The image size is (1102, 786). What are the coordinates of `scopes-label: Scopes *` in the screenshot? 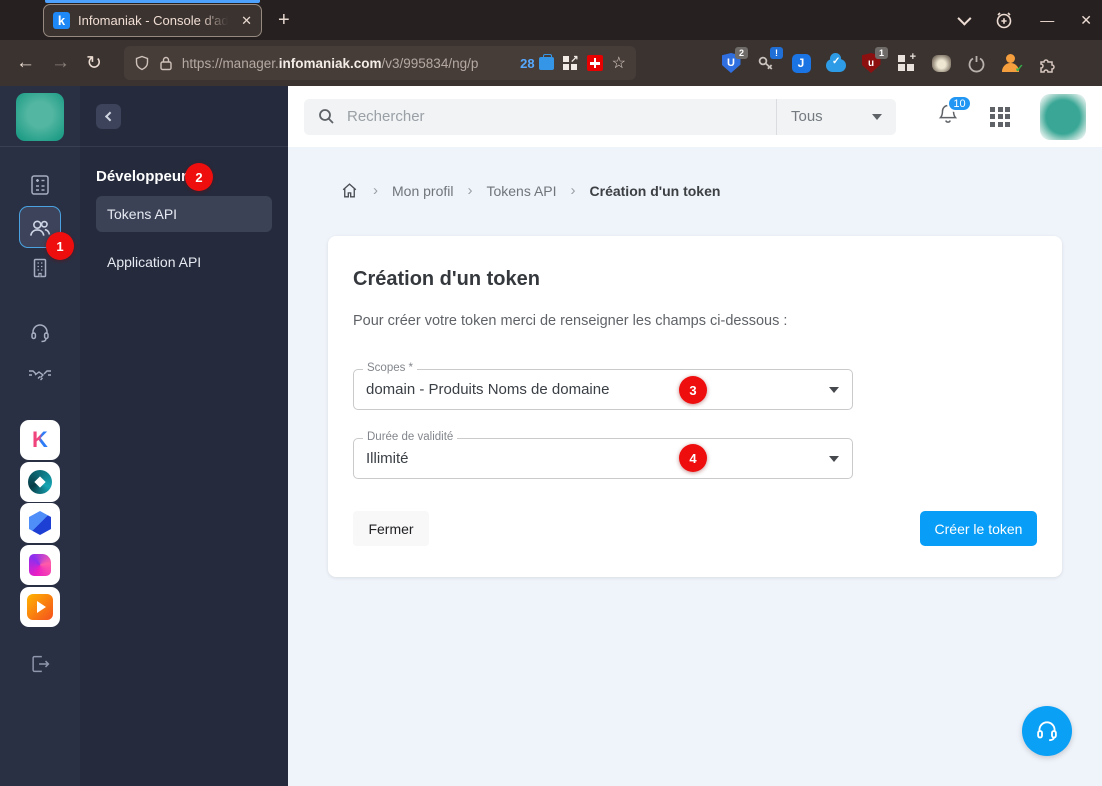 It's located at (390, 368).